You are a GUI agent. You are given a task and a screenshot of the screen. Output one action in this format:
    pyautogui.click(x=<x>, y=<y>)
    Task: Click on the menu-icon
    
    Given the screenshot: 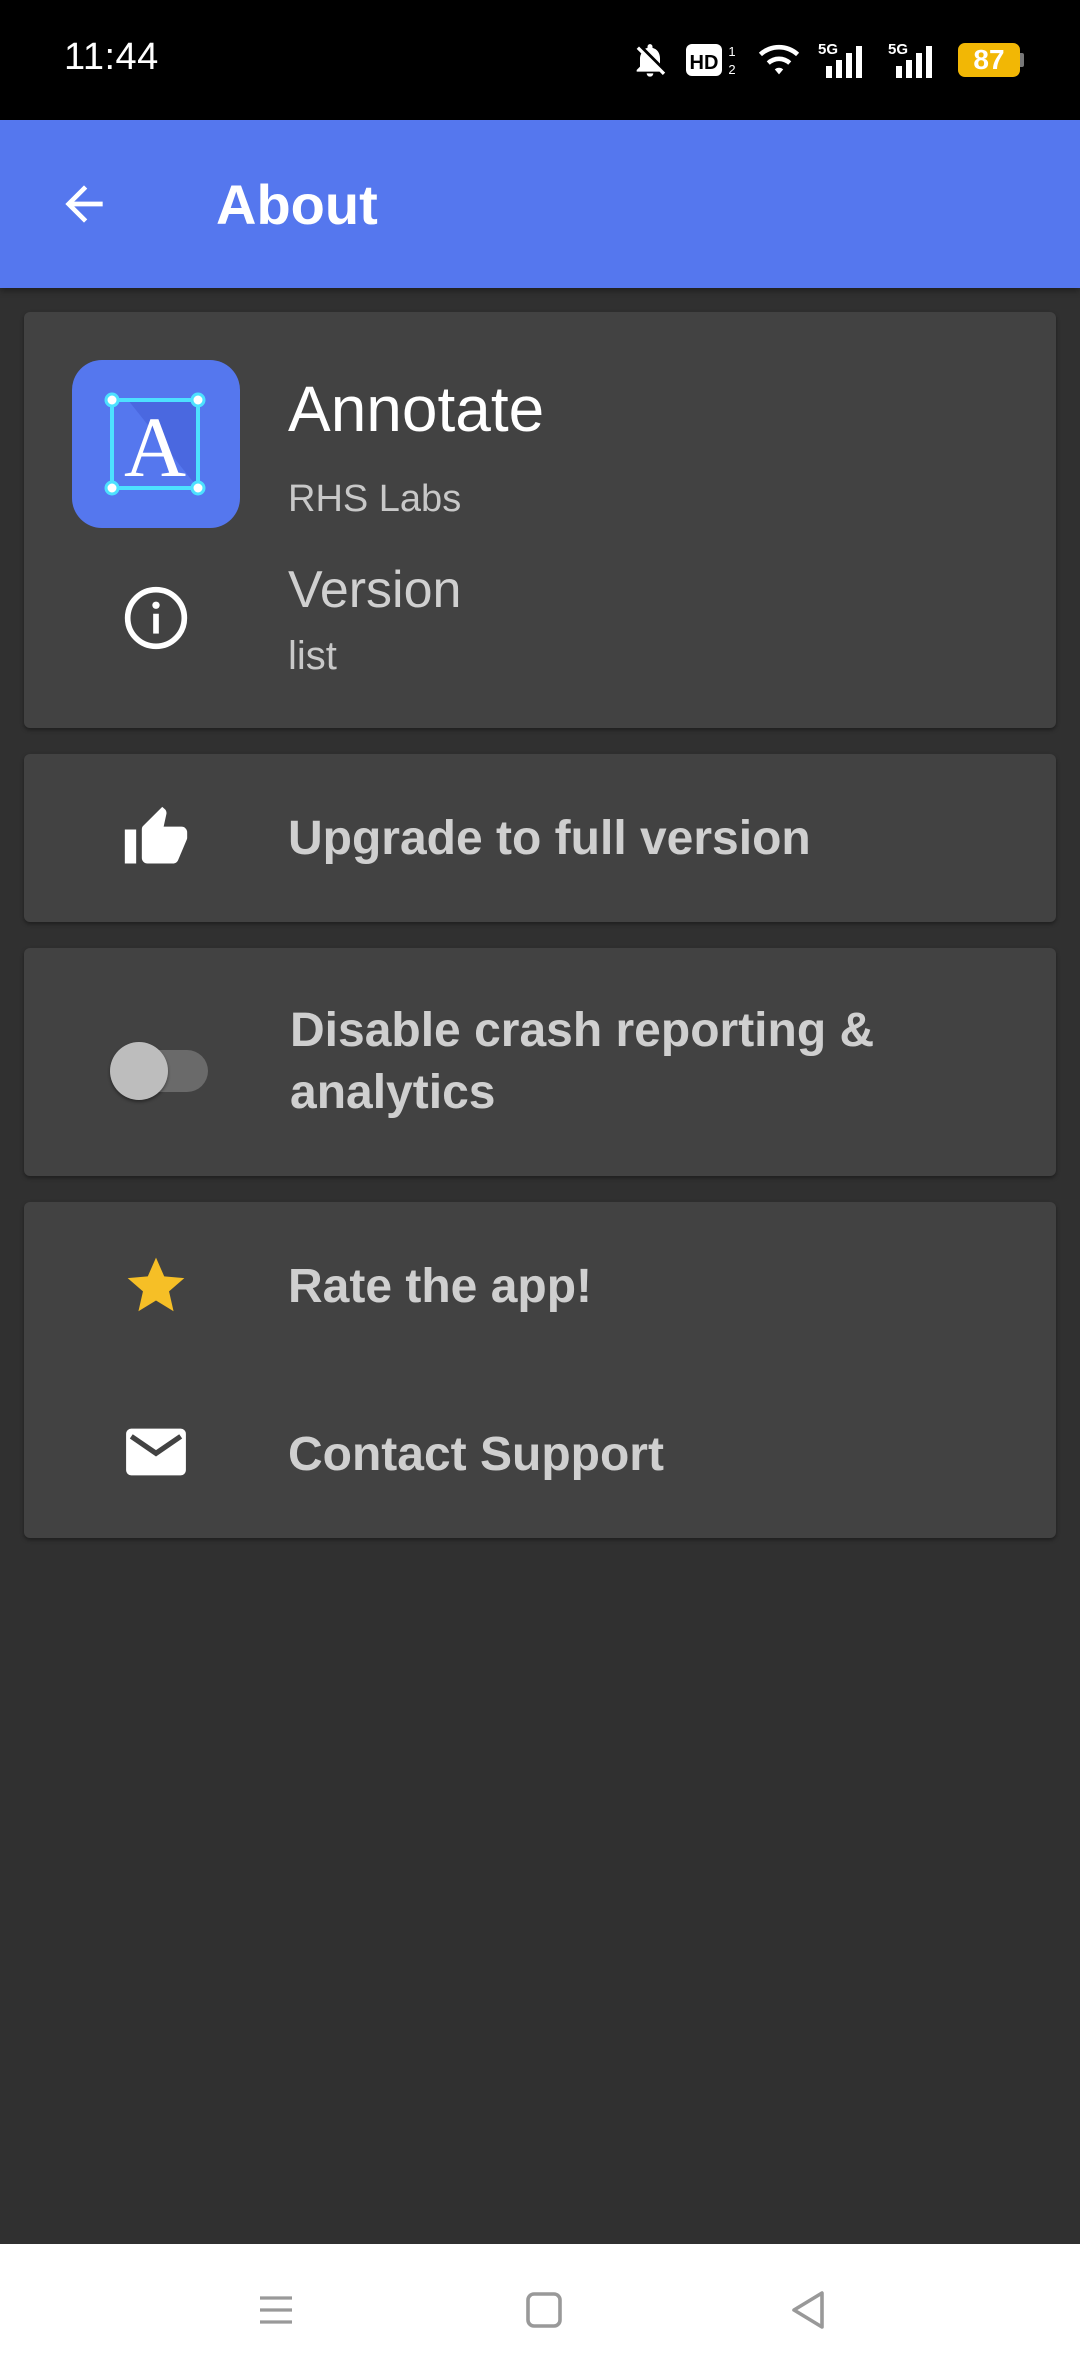 What is the action you would take?
    pyautogui.click(x=276, y=2310)
    